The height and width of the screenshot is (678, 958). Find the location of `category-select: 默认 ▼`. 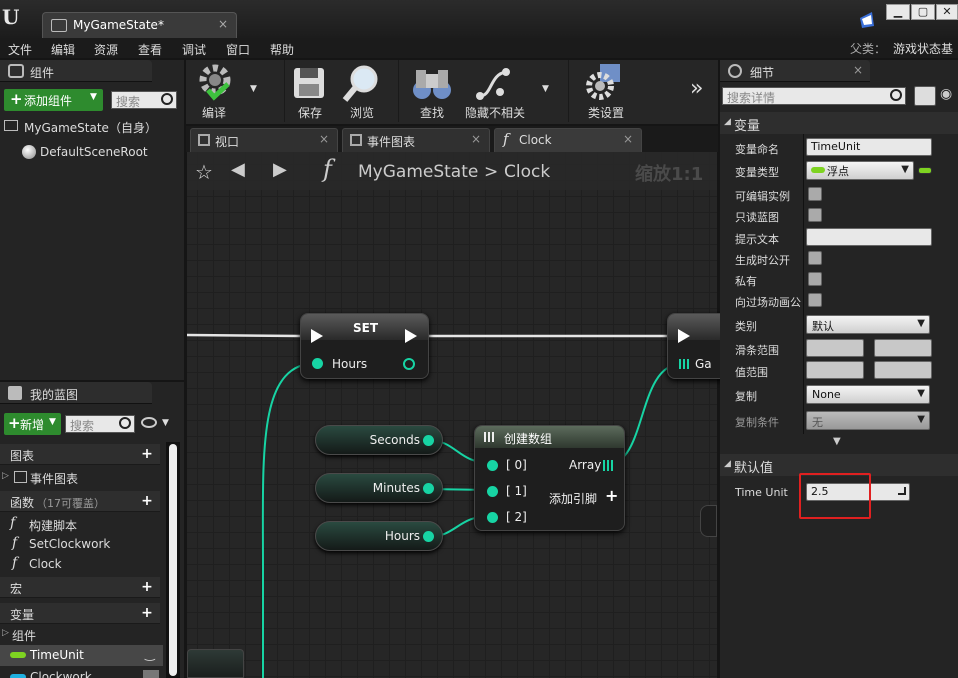

category-select: 默认 ▼ is located at coordinates (868, 324).